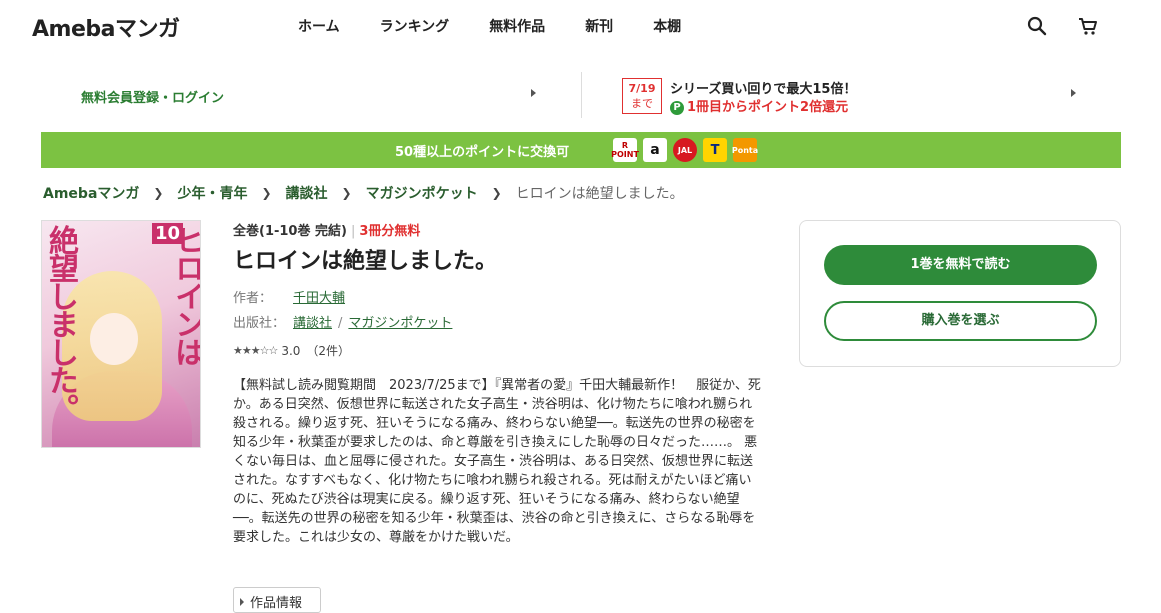 The image size is (1161, 613). What do you see at coordinates (642, 103) in the screenshot?
I see `campaign-until: まで` at bounding box center [642, 103].